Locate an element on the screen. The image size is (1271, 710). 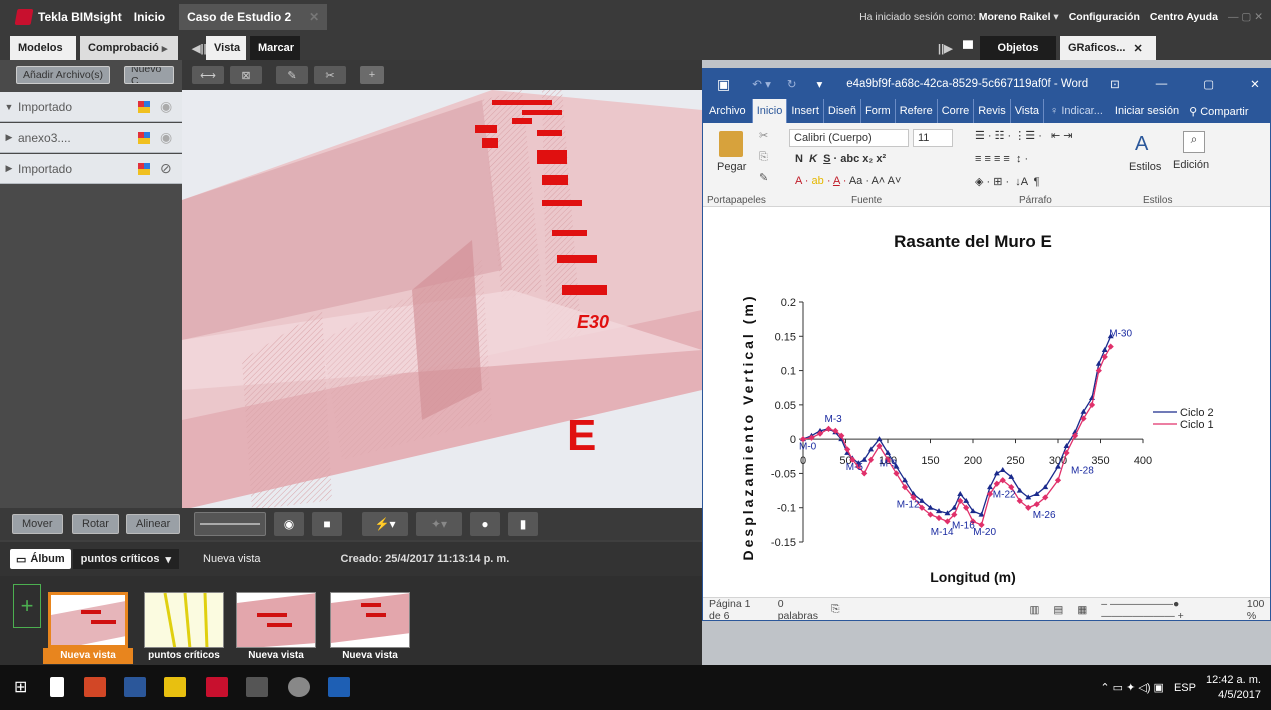
print-layout-icon: ▤ is located at coordinates (1058, 610).